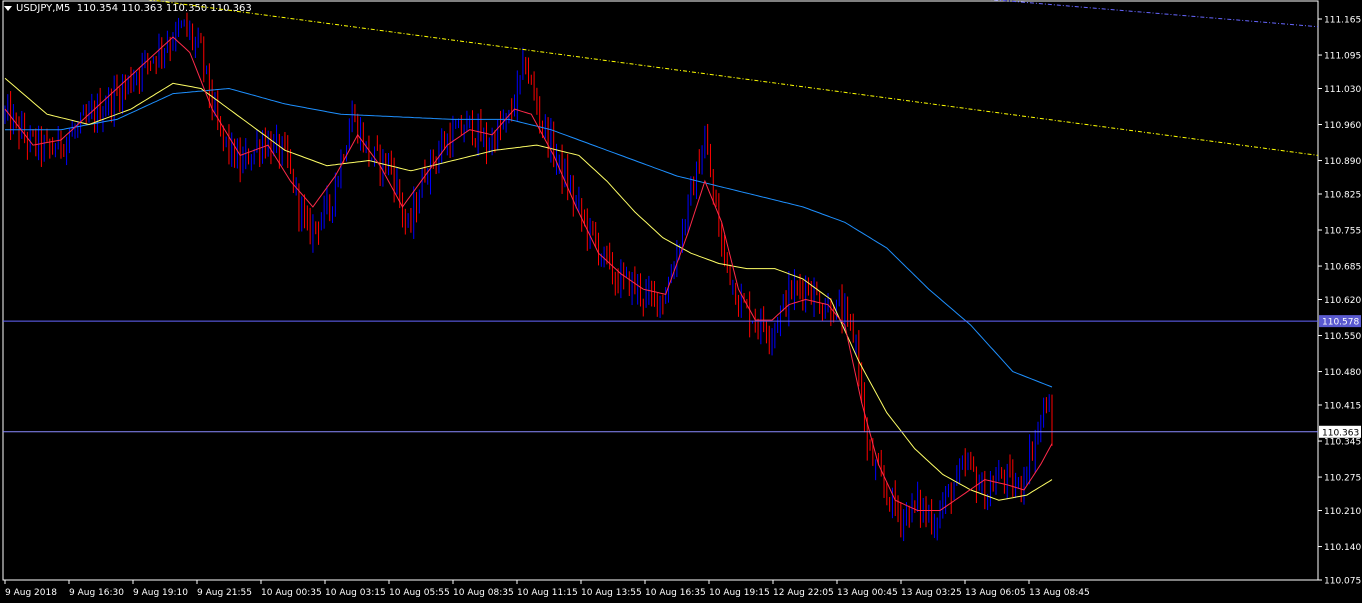  What do you see at coordinates (1342, 373) in the screenshot?
I see `y-tick-label: 110.480` at bounding box center [1342, 373].